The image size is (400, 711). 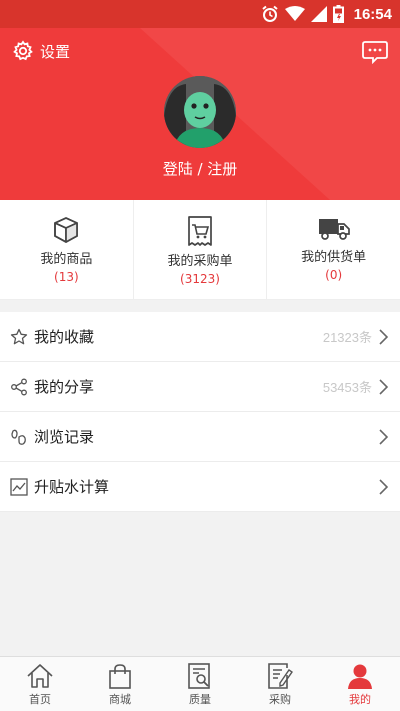 What do you see at coordinates (19, 337) in the screenshot?
I see `star-icon` at bounding box center [19, 337].